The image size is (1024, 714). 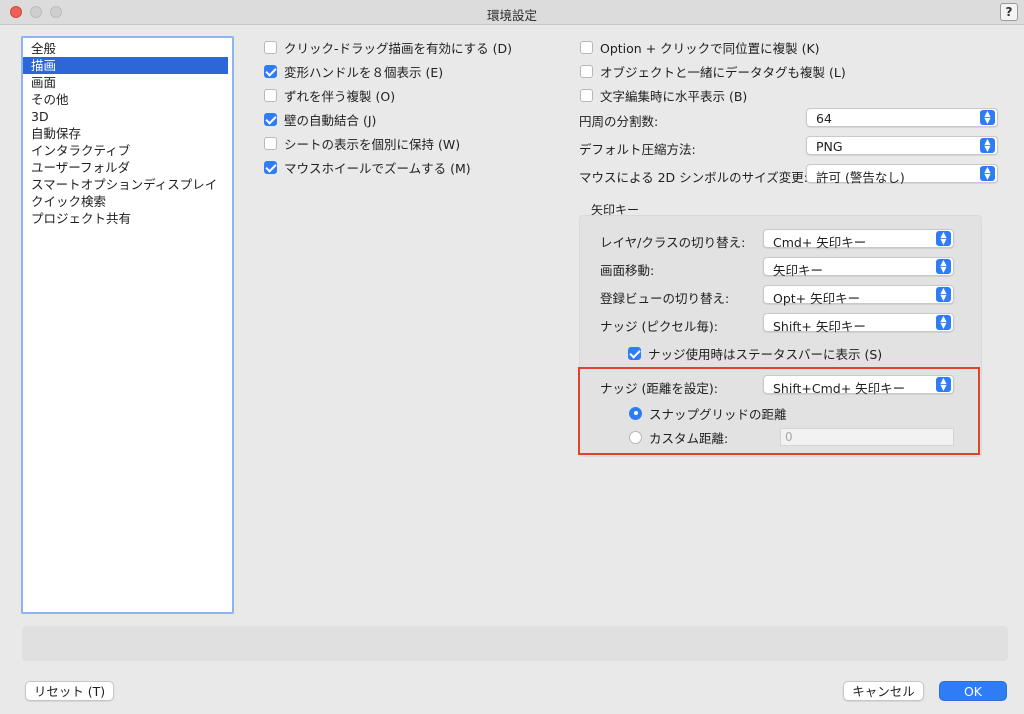 What do you see at coordinates (665, 298) in the screenshot?
I see `saved-view-label: 登録ビューの切り替え:` at bounding box center [665, 298].